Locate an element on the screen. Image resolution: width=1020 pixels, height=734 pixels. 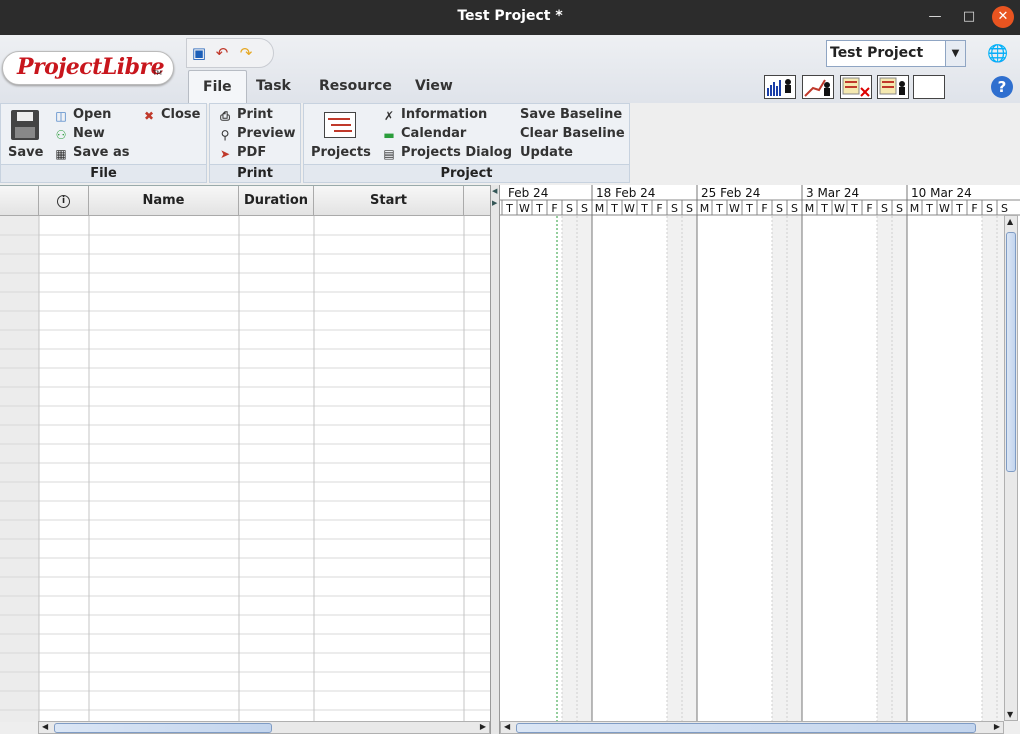
tools-icon: ✗ is located at coordinates (389, 116).